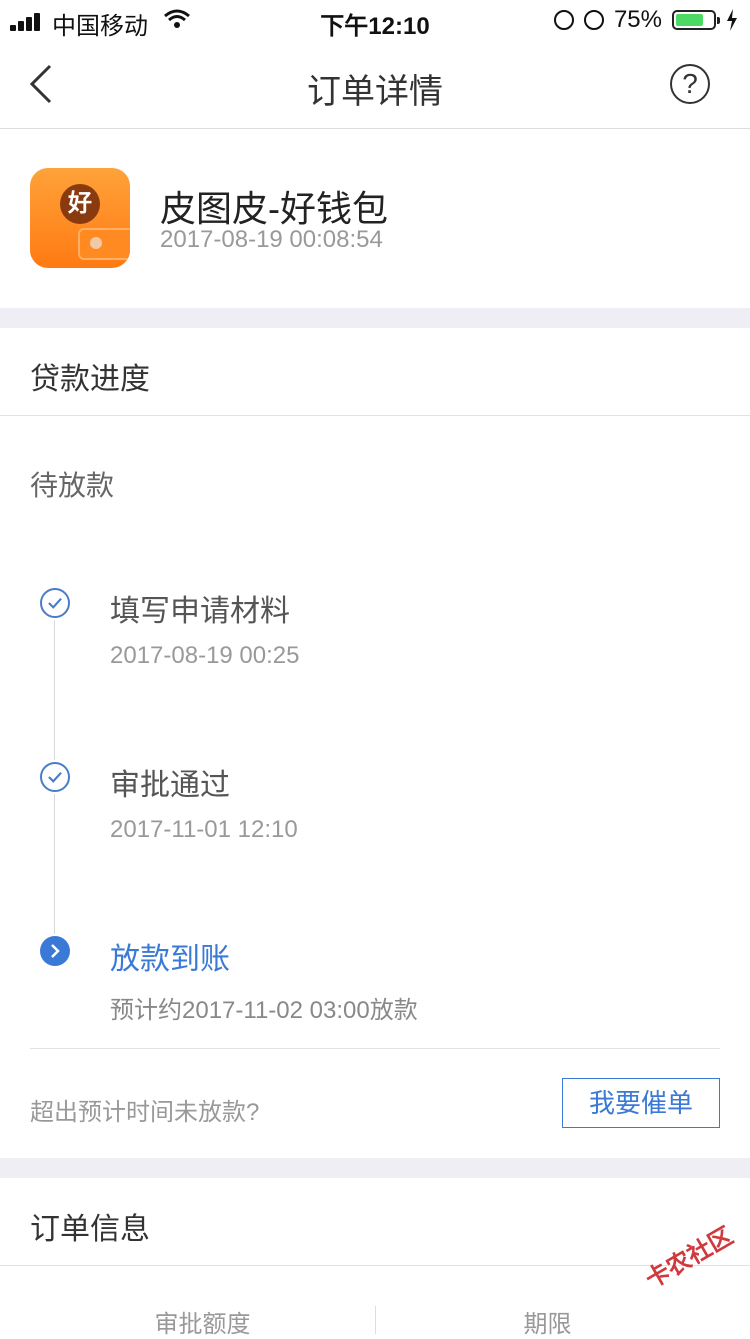 The width and height of the screenshot is (750, 1339). I want to click on help-icon: ?, so click(690, 84).